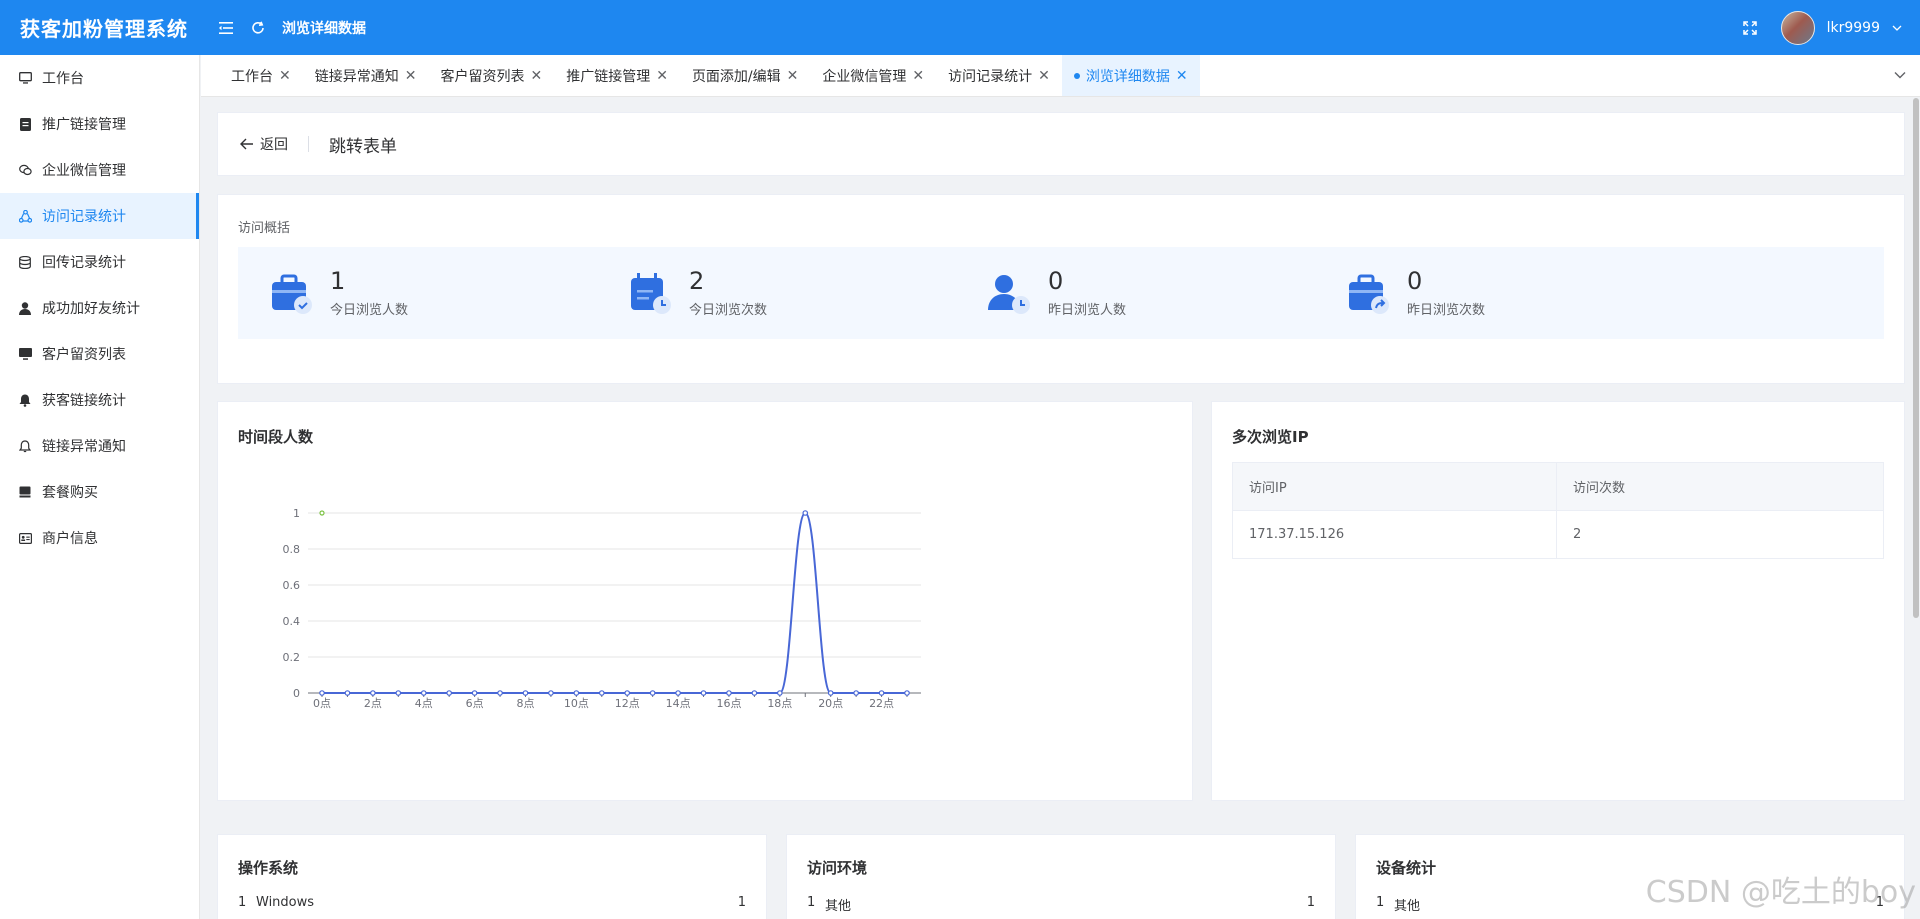  What do you see at coordinates (99, 308) in the screenshot?
I see `sidebar-item: 成功加好友统计` at bounding box center [99, 308].